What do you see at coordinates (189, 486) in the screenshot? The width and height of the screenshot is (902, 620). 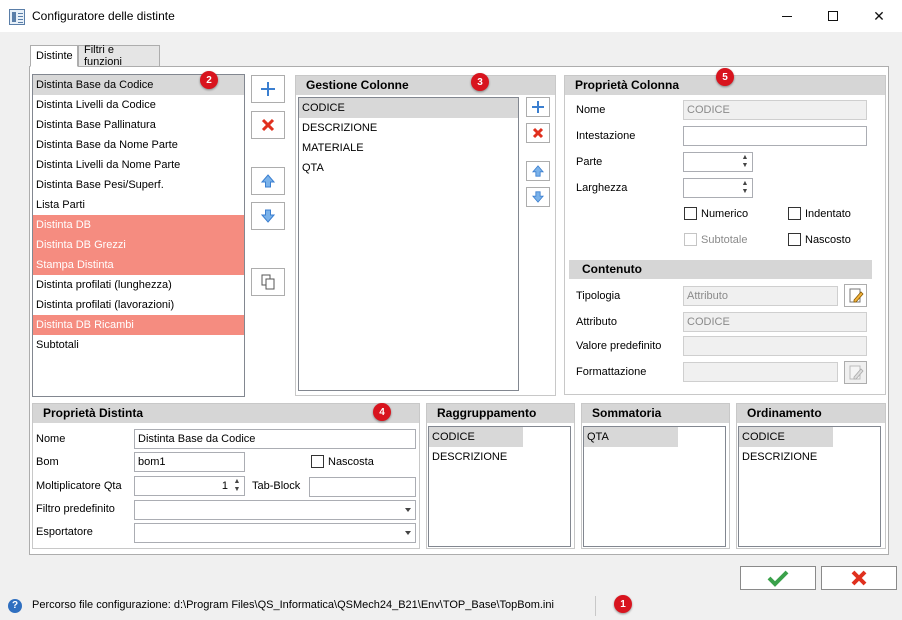 I see `moltiplicatore-stepper: 1 ▲ ▼` at bounding box center [189, 486].